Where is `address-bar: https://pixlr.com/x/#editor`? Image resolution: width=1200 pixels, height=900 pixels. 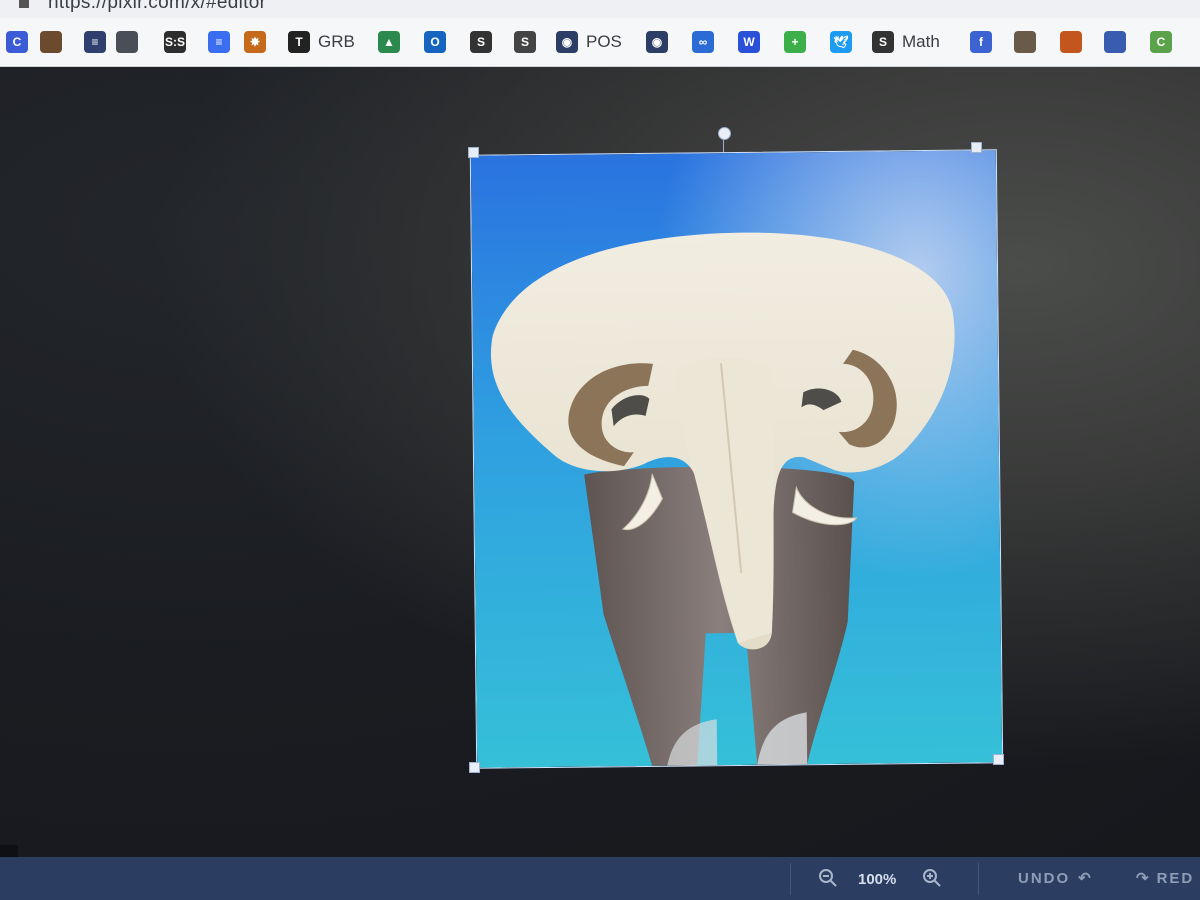 address-bar: https://pixlr.com/x/#editor is located at coordinates (600, 9).